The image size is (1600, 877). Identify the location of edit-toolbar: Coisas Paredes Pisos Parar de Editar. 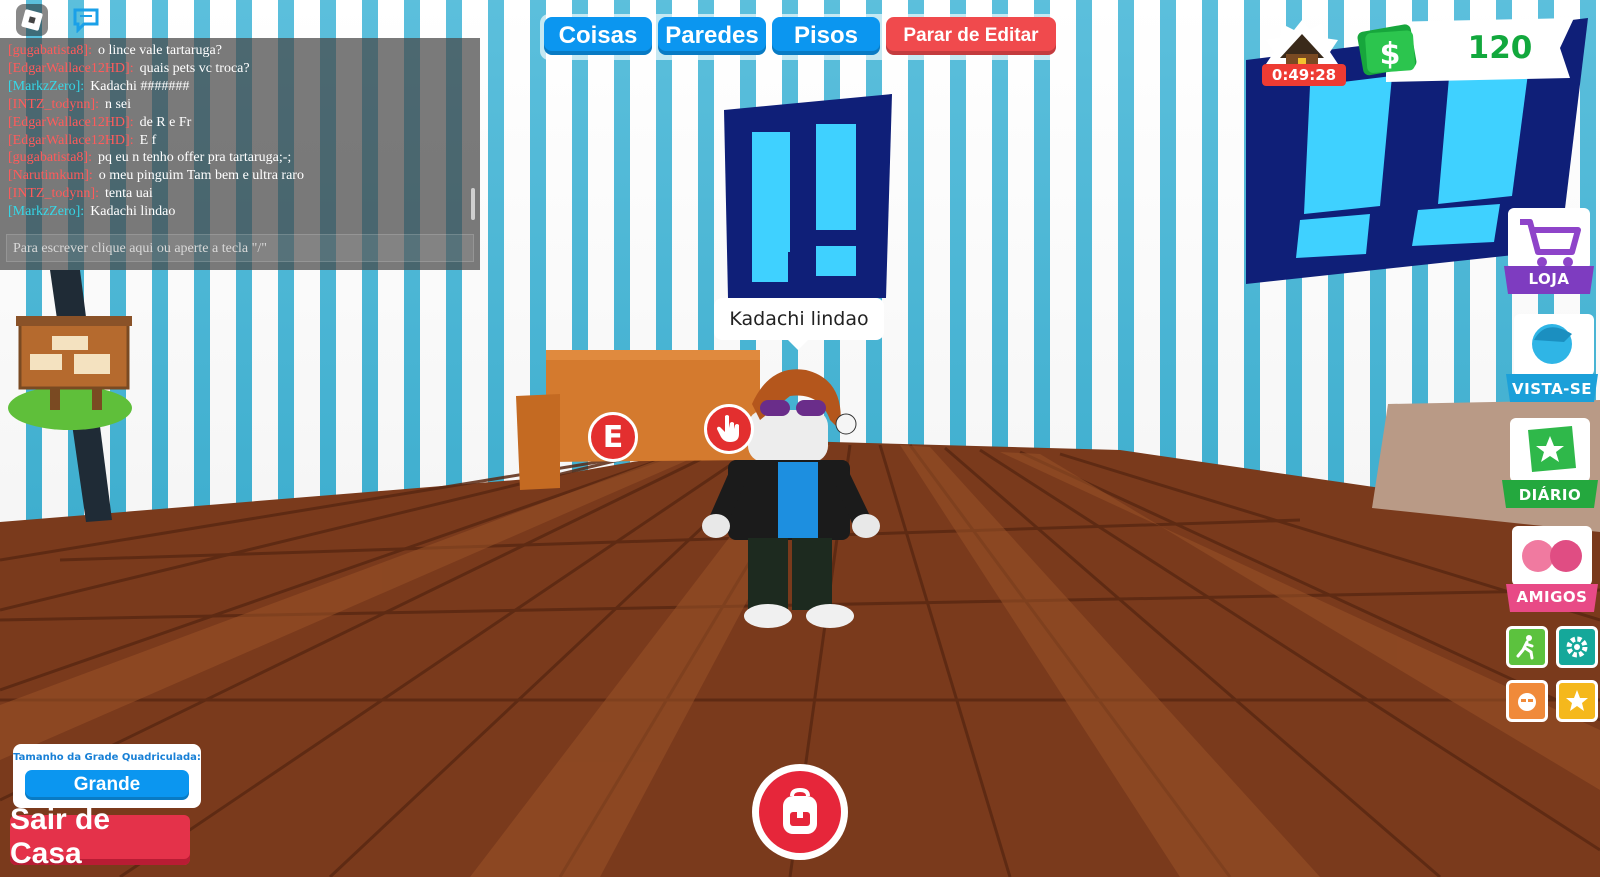
(800, 37).